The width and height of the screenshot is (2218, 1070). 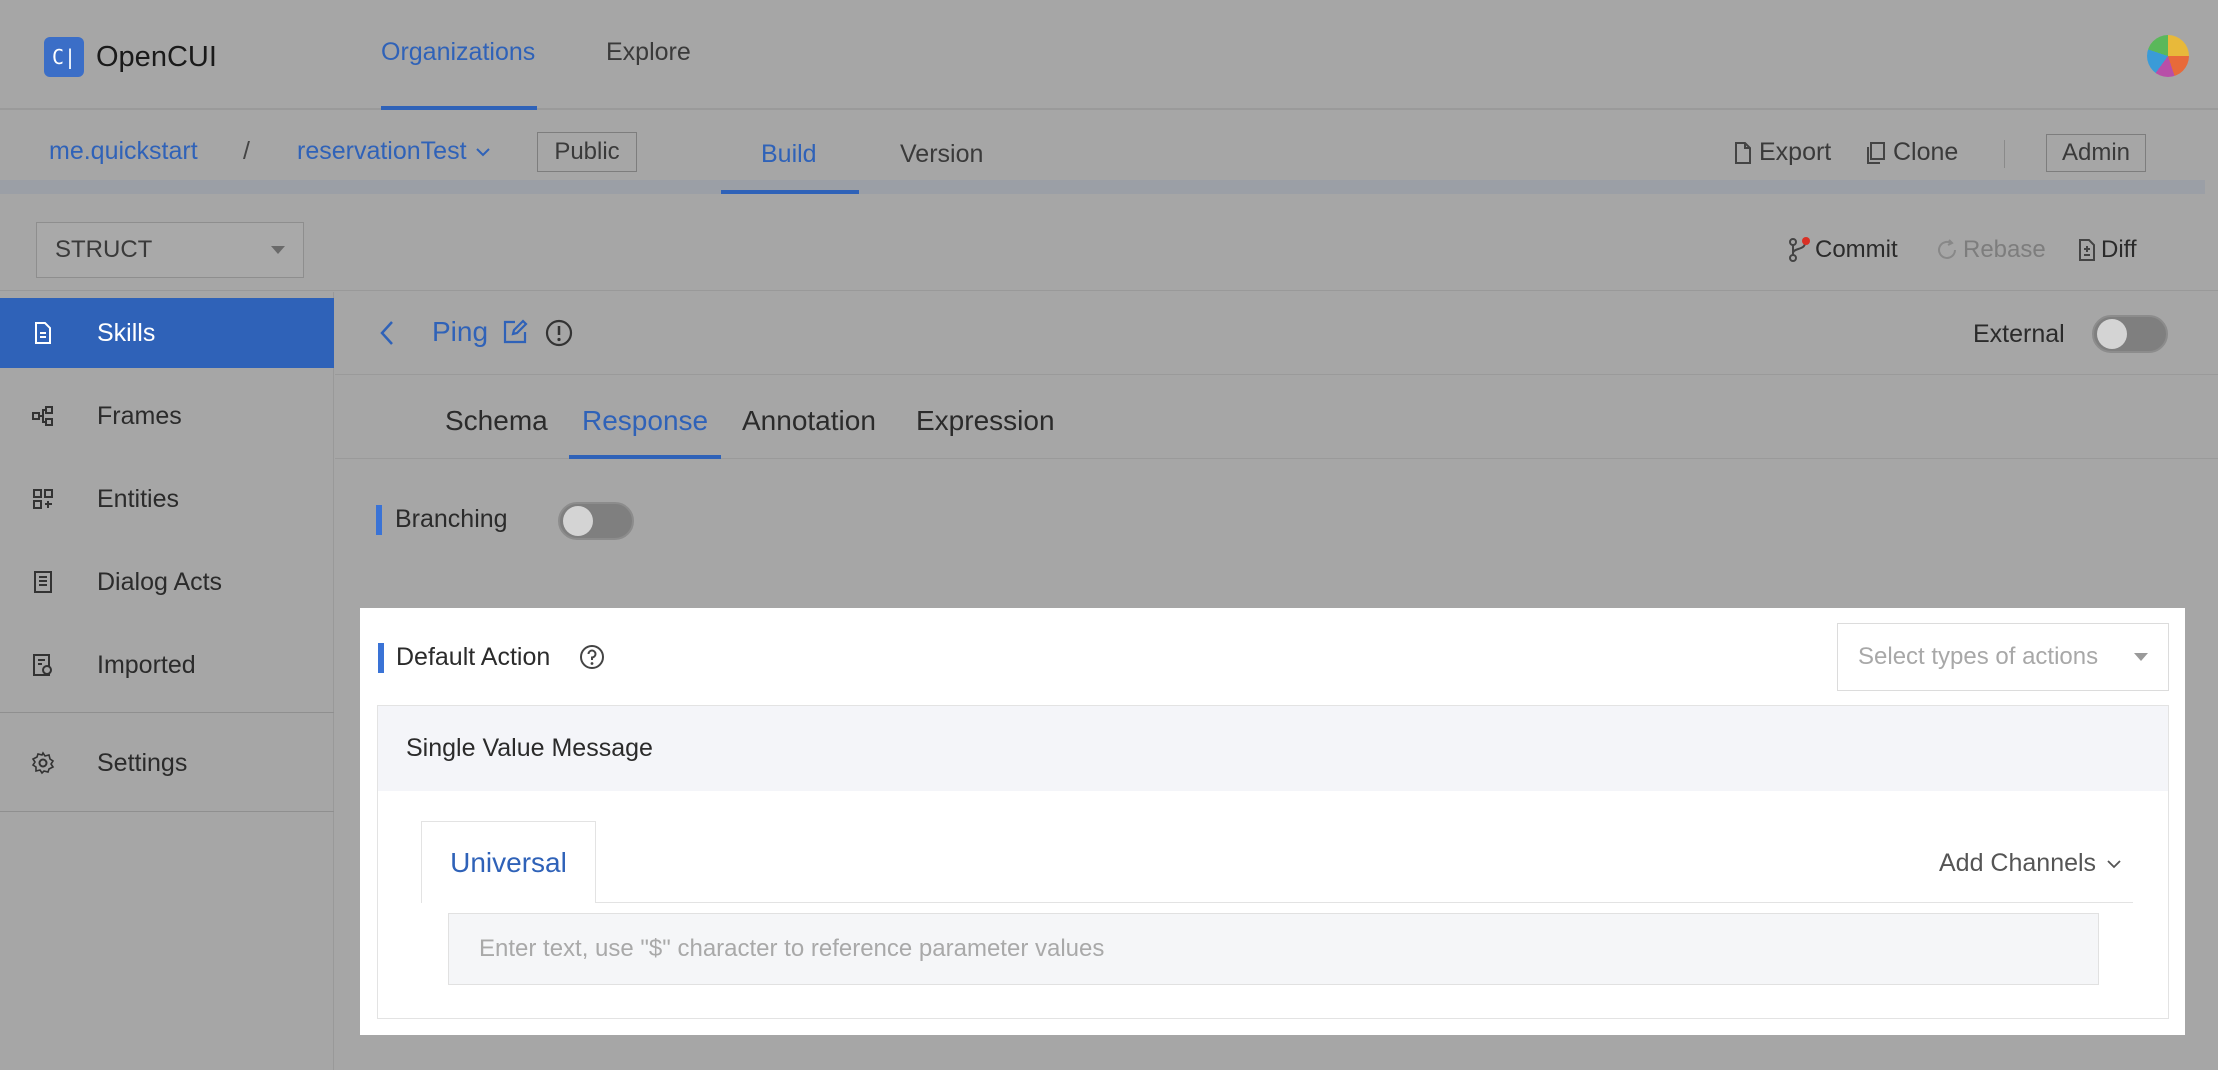 I want to click on rebase-label: Rebase, so click(x=2004, y=249).